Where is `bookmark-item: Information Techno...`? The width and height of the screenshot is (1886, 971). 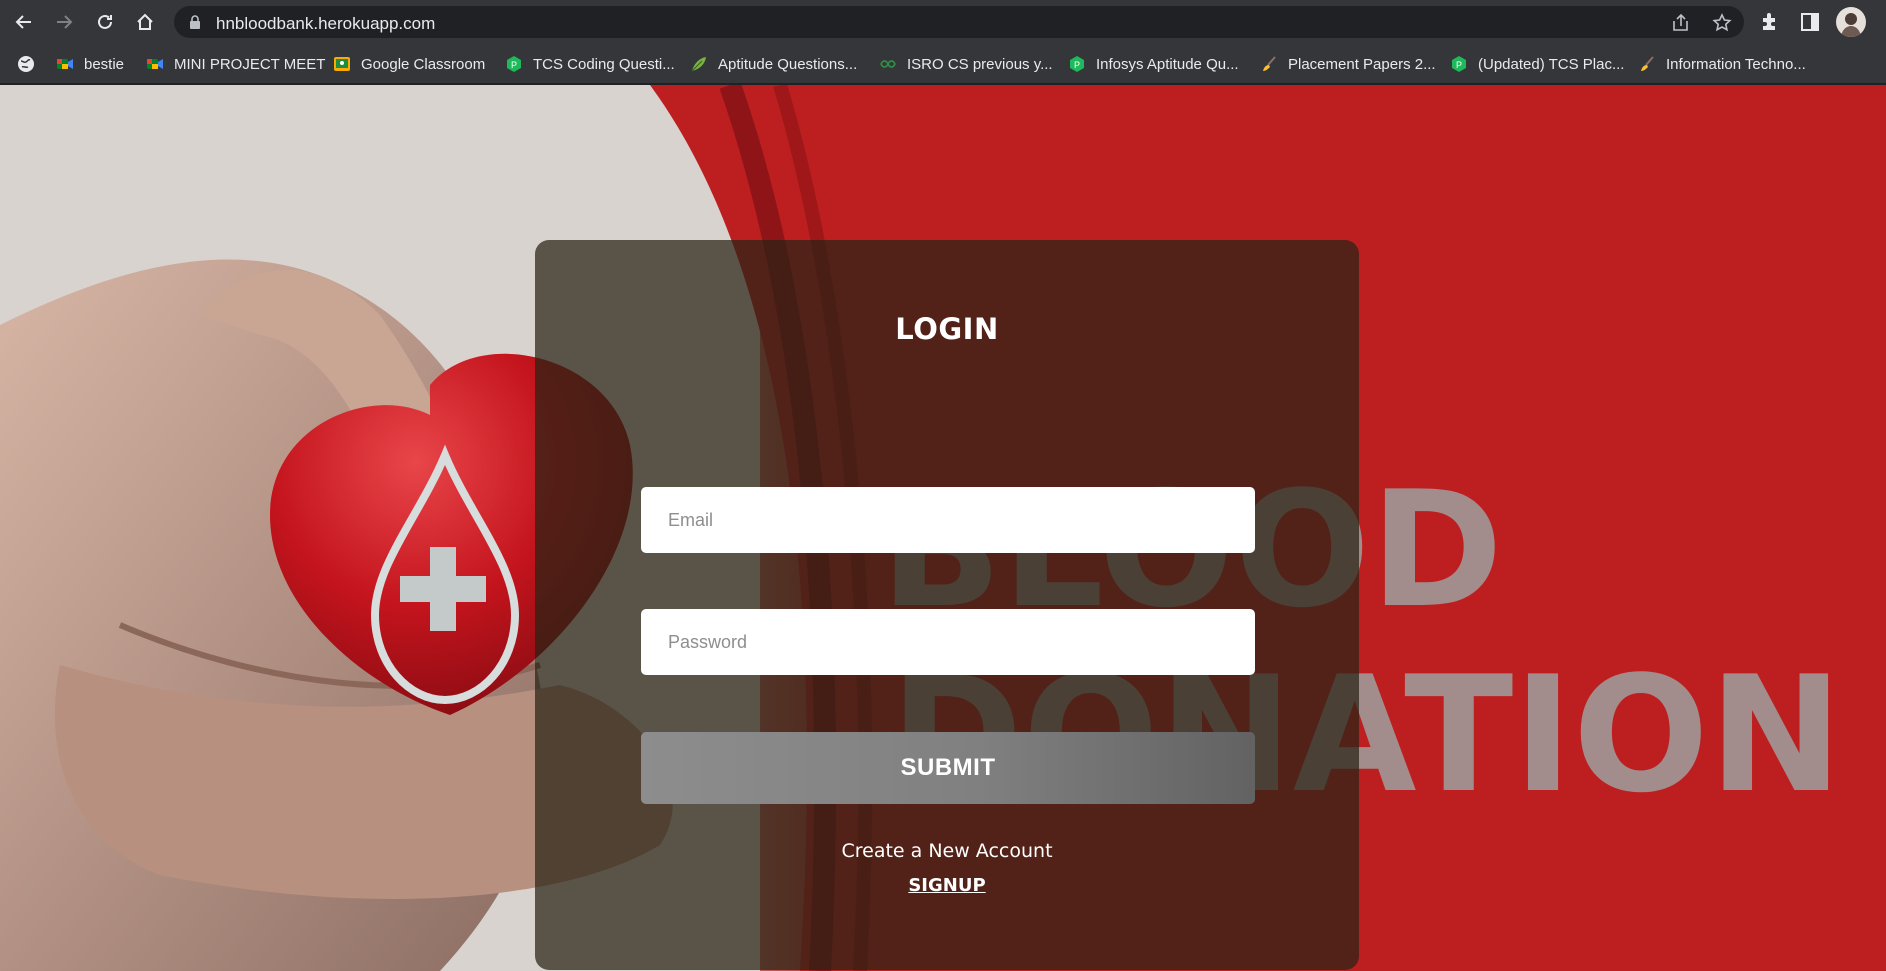
bookmark-item: Information Techno... is located at coordinates (1722, 64).